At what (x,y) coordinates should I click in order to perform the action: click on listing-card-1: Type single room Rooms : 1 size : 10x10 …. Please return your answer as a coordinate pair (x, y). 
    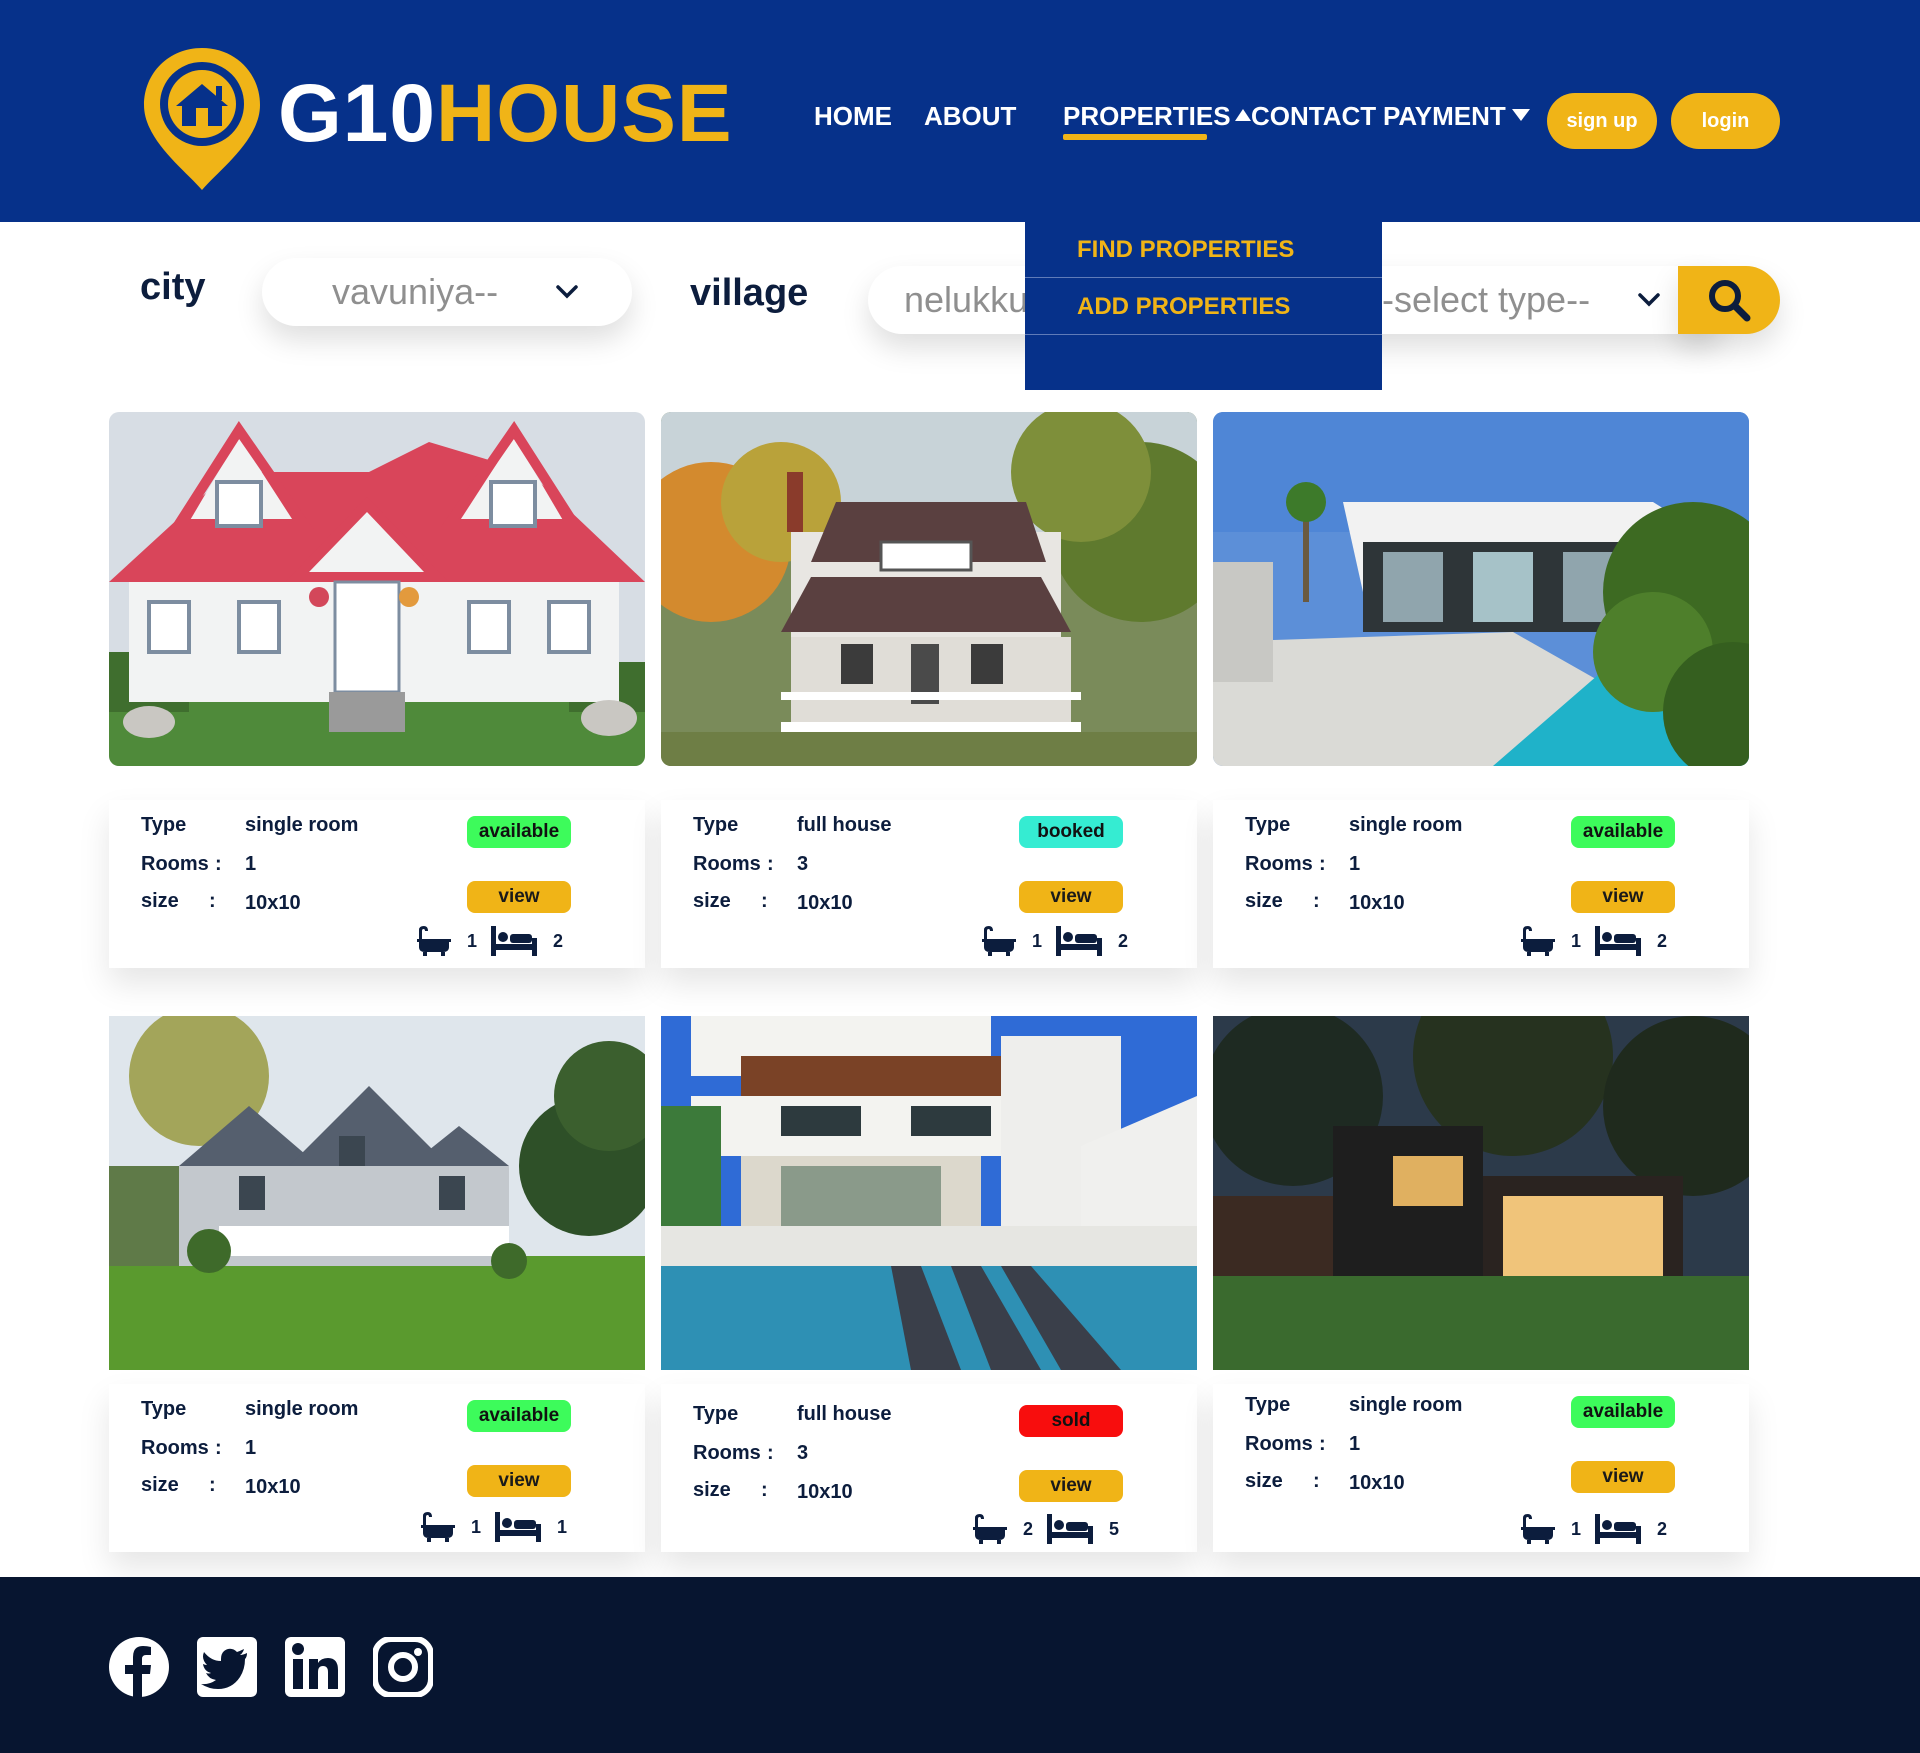
    Looking at the image, I should click on (377, 884).